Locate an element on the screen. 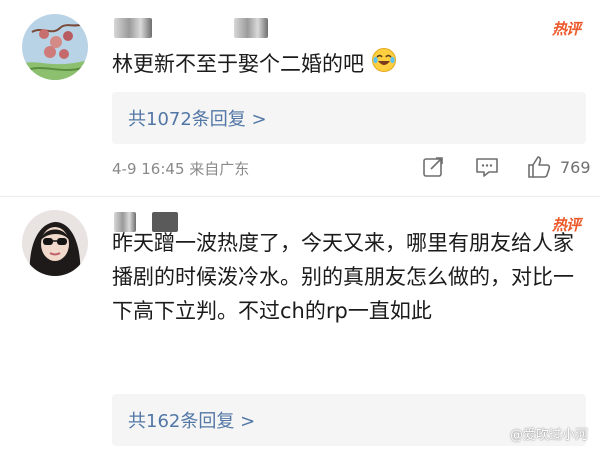  comment-divider is located at coordinates (300, 196).